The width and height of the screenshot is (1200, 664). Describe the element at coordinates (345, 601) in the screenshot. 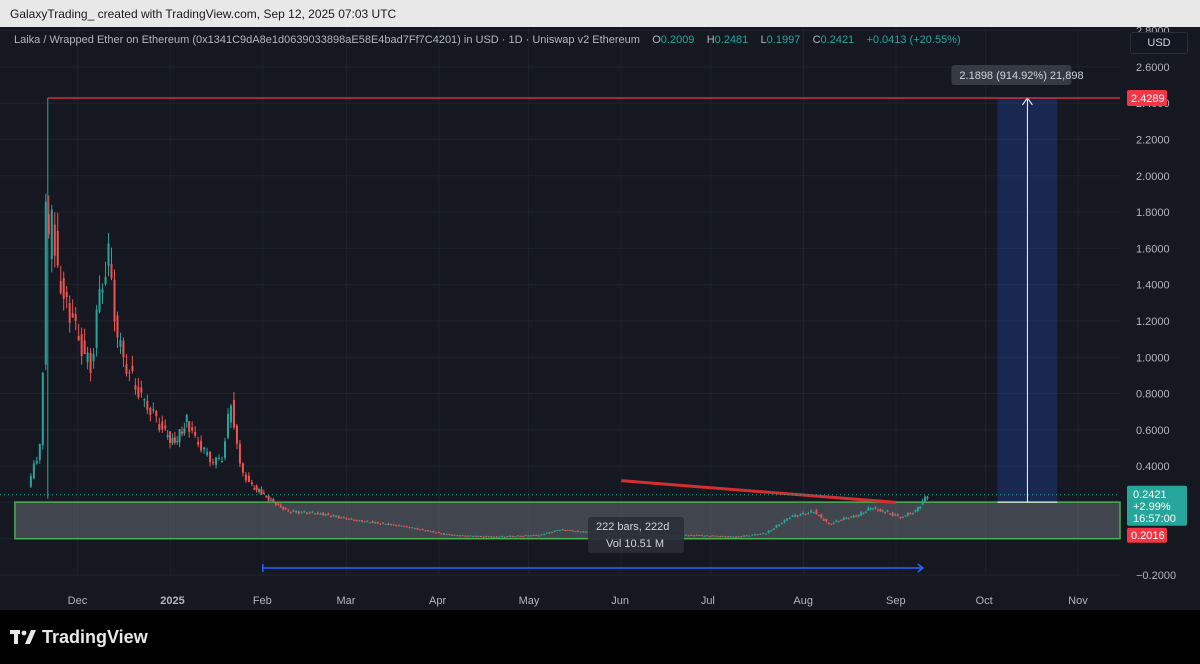

I see `x-tick-label: Mar` at that location.